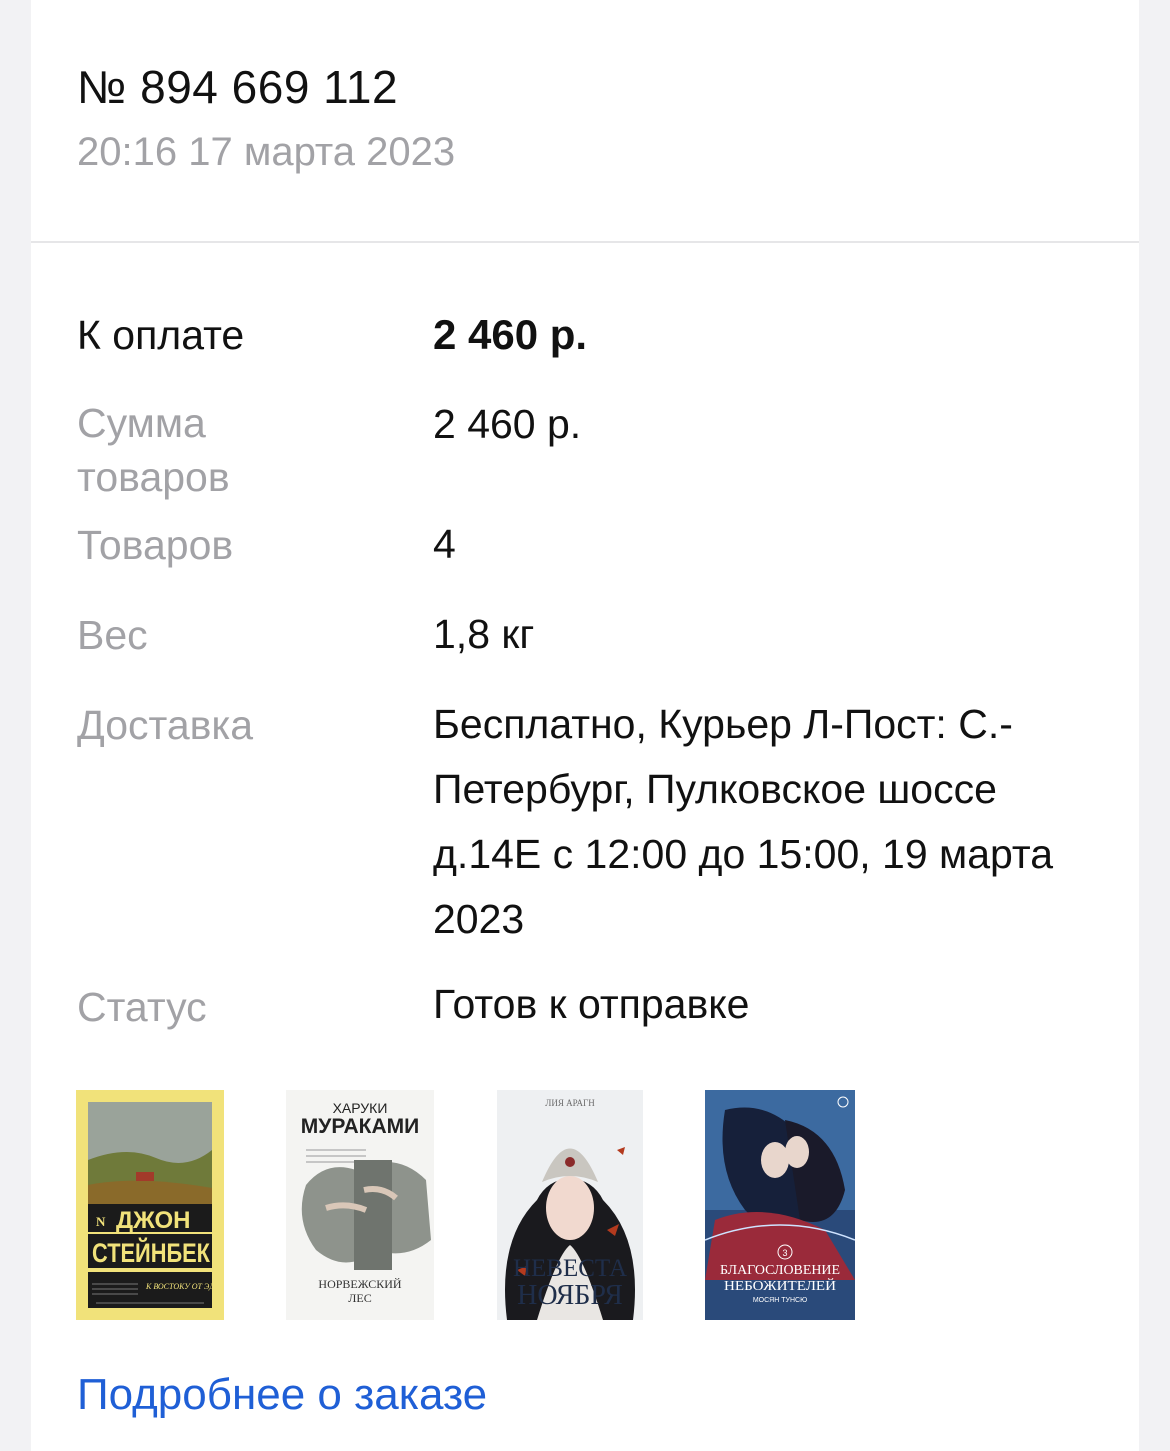 The width and height of the screenshot is (1170, 1451). I want to click on book2-author-last: МУРАКАМИ, so click(360, 1126).